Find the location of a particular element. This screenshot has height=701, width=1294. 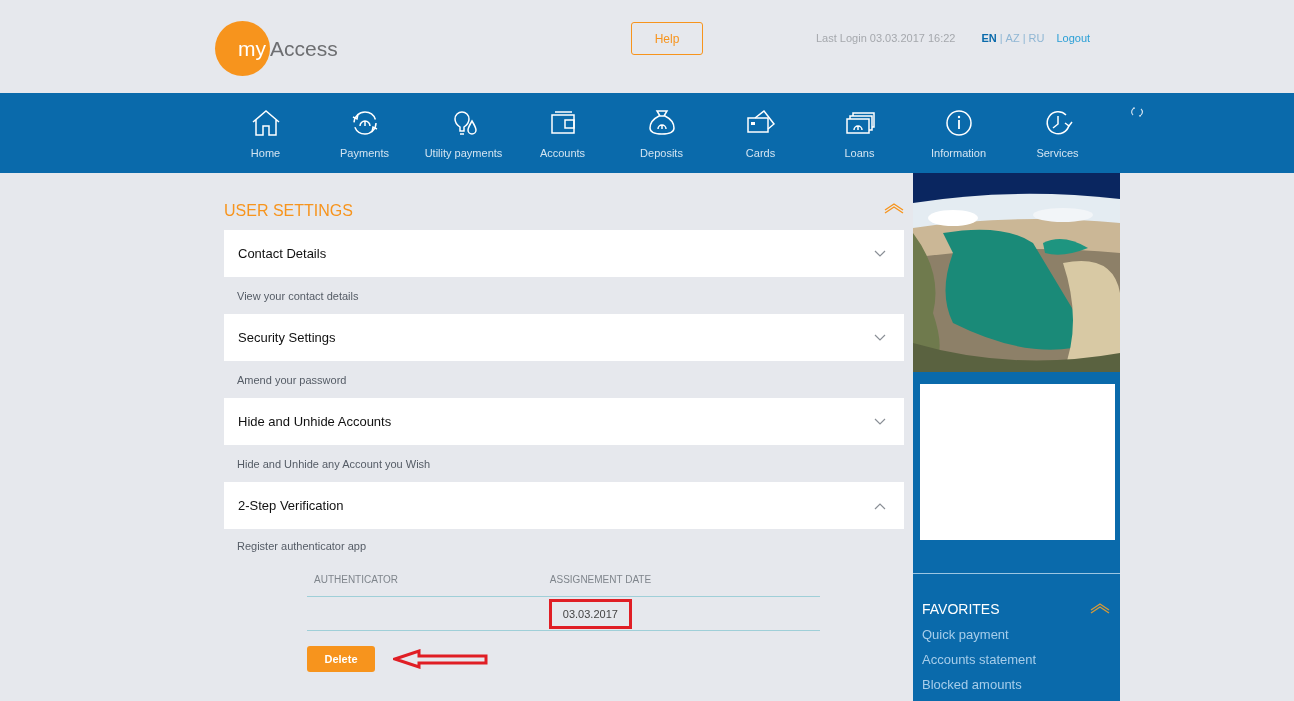

logo-text: my is located at coordinates (252, 48).